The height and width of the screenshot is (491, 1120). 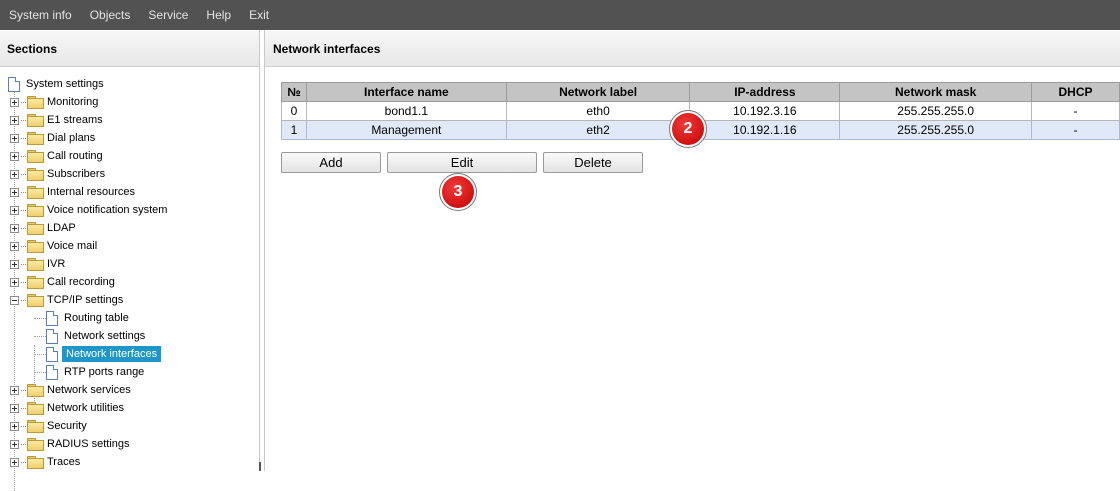 I want to click on cell-interface-name: bond1.1, so click(x=406, y=111).